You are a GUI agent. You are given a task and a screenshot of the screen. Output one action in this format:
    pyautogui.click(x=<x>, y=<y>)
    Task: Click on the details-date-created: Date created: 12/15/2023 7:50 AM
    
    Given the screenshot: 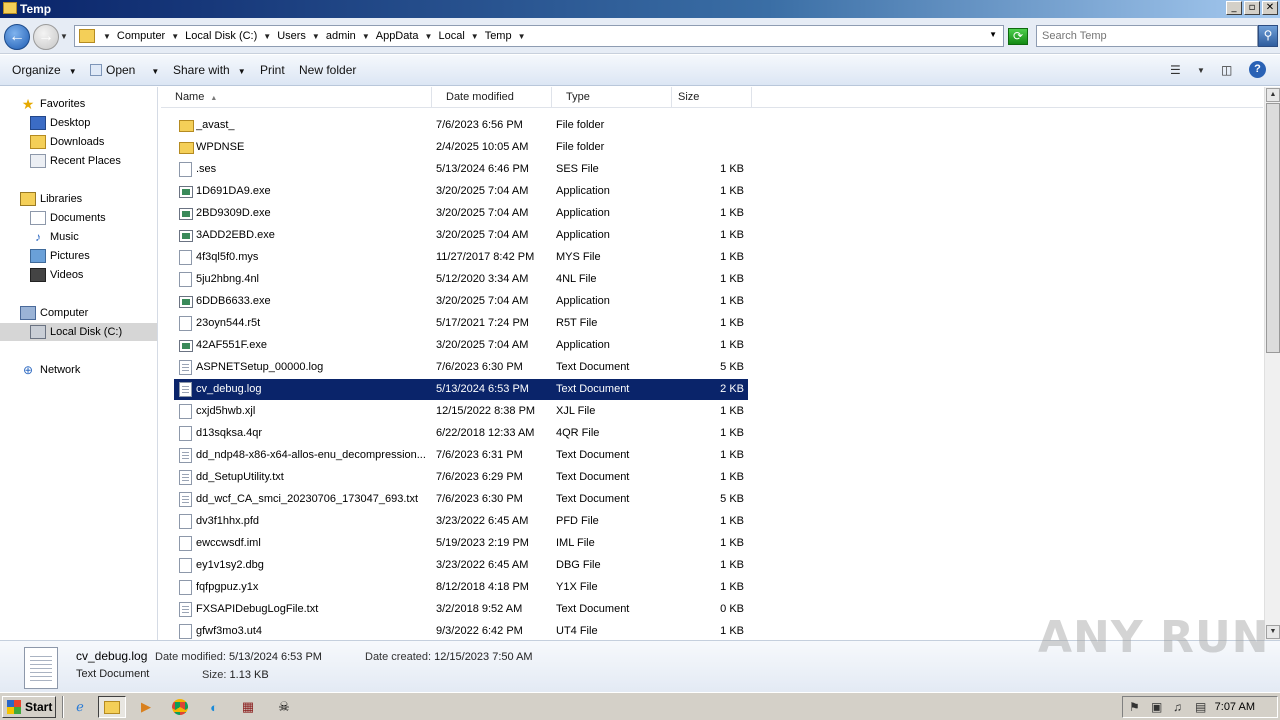 What is the action you would take?
    pyautogui.click(x=449, y=657)
    